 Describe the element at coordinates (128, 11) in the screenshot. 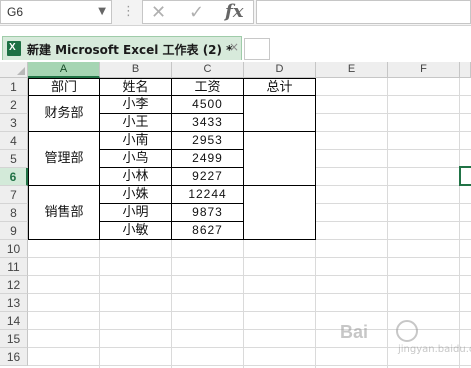

I see `more-options-icon: ⋮` at that location.